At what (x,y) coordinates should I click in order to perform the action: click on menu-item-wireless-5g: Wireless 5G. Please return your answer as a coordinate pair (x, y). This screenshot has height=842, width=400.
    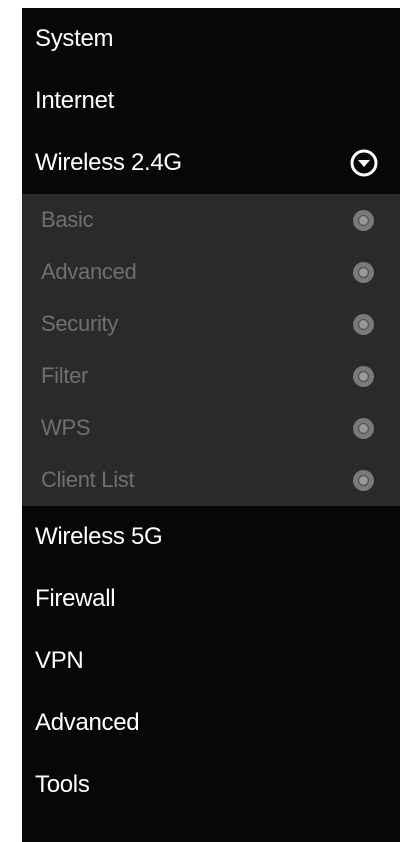
    Looking at the image, I should click on (211, 537).